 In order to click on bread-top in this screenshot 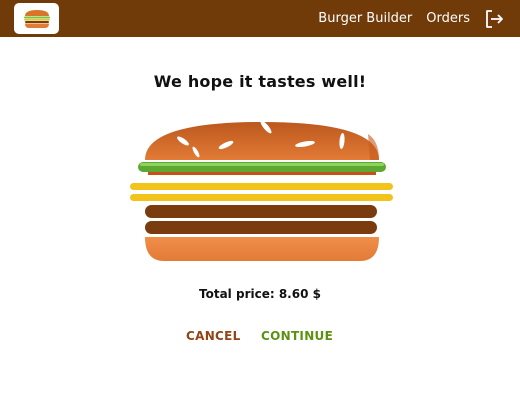, I will do `click(262, 140)`.